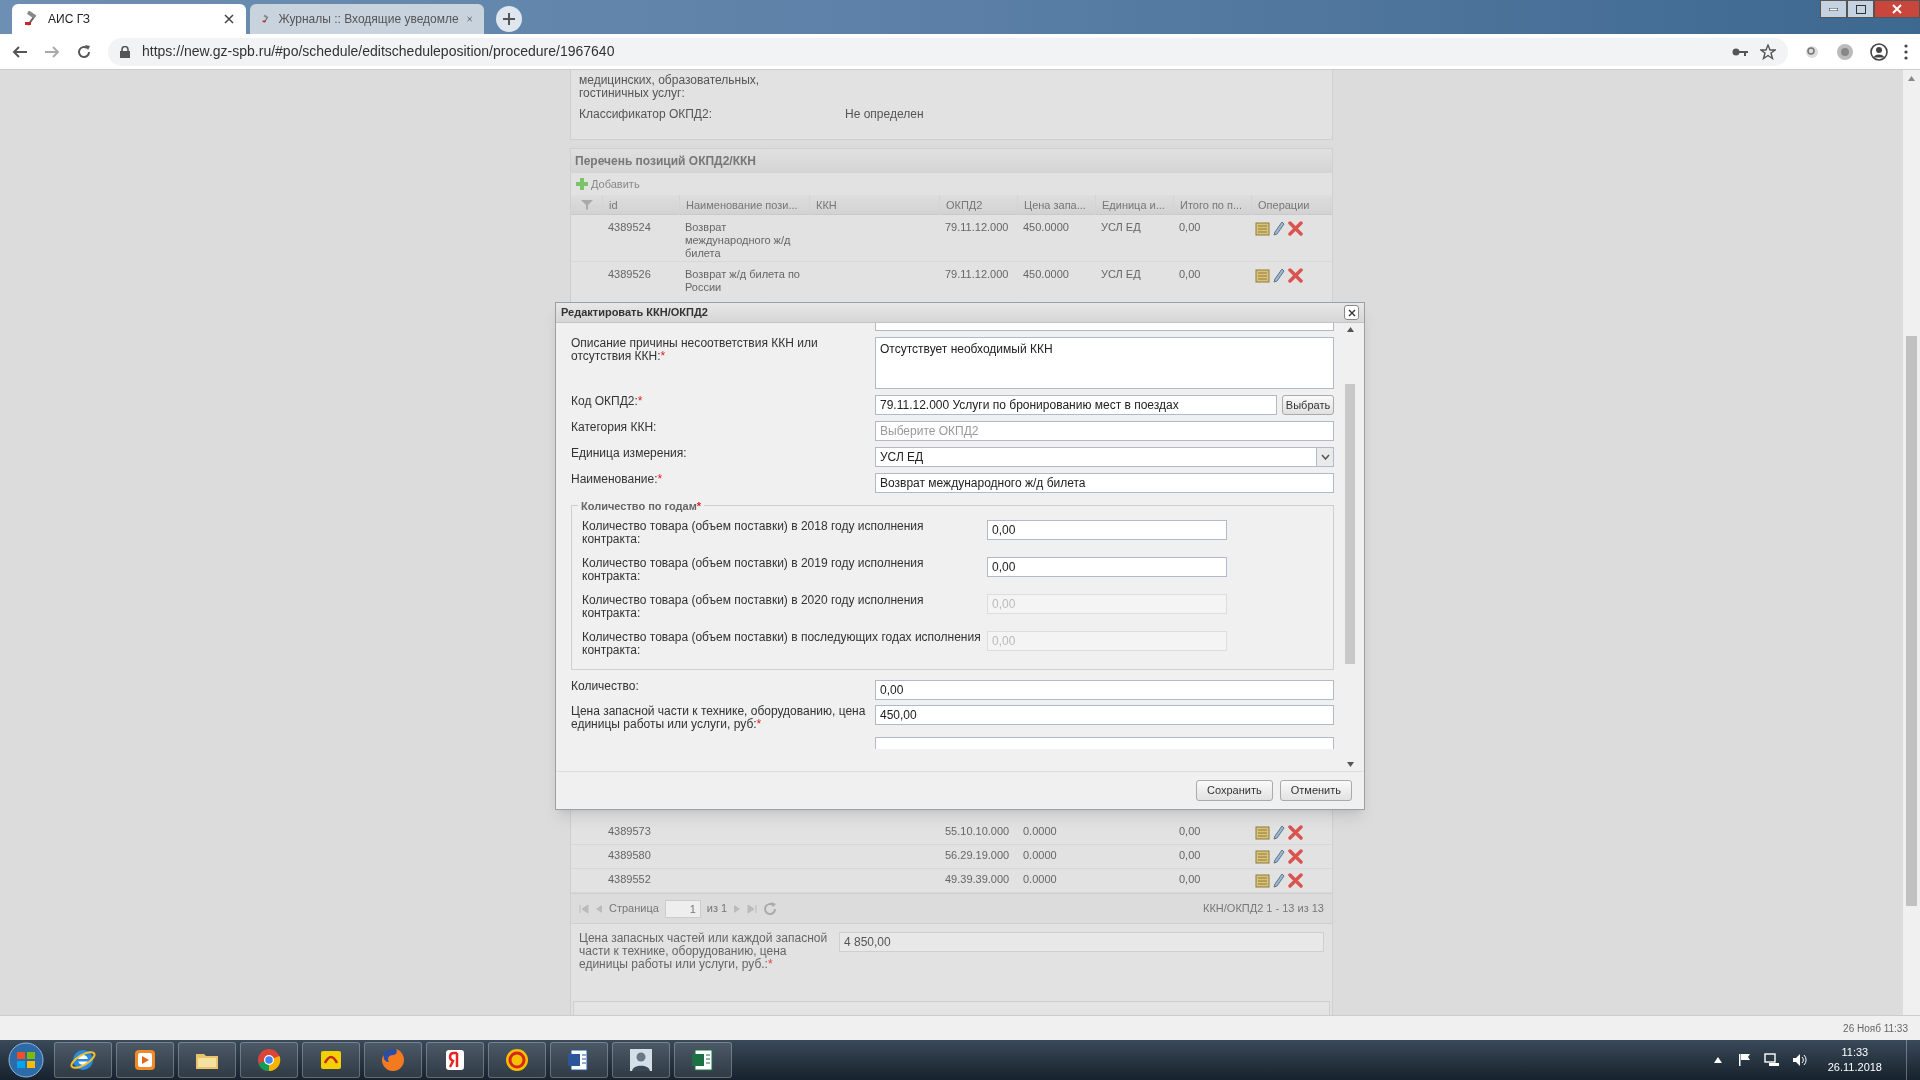 This screenshot has width=1920, height=1080. I want to click on field-label: Цена запасной части к технике, оборудованию, цена единицы работы или услуги, руб:*, so click(719, 718).